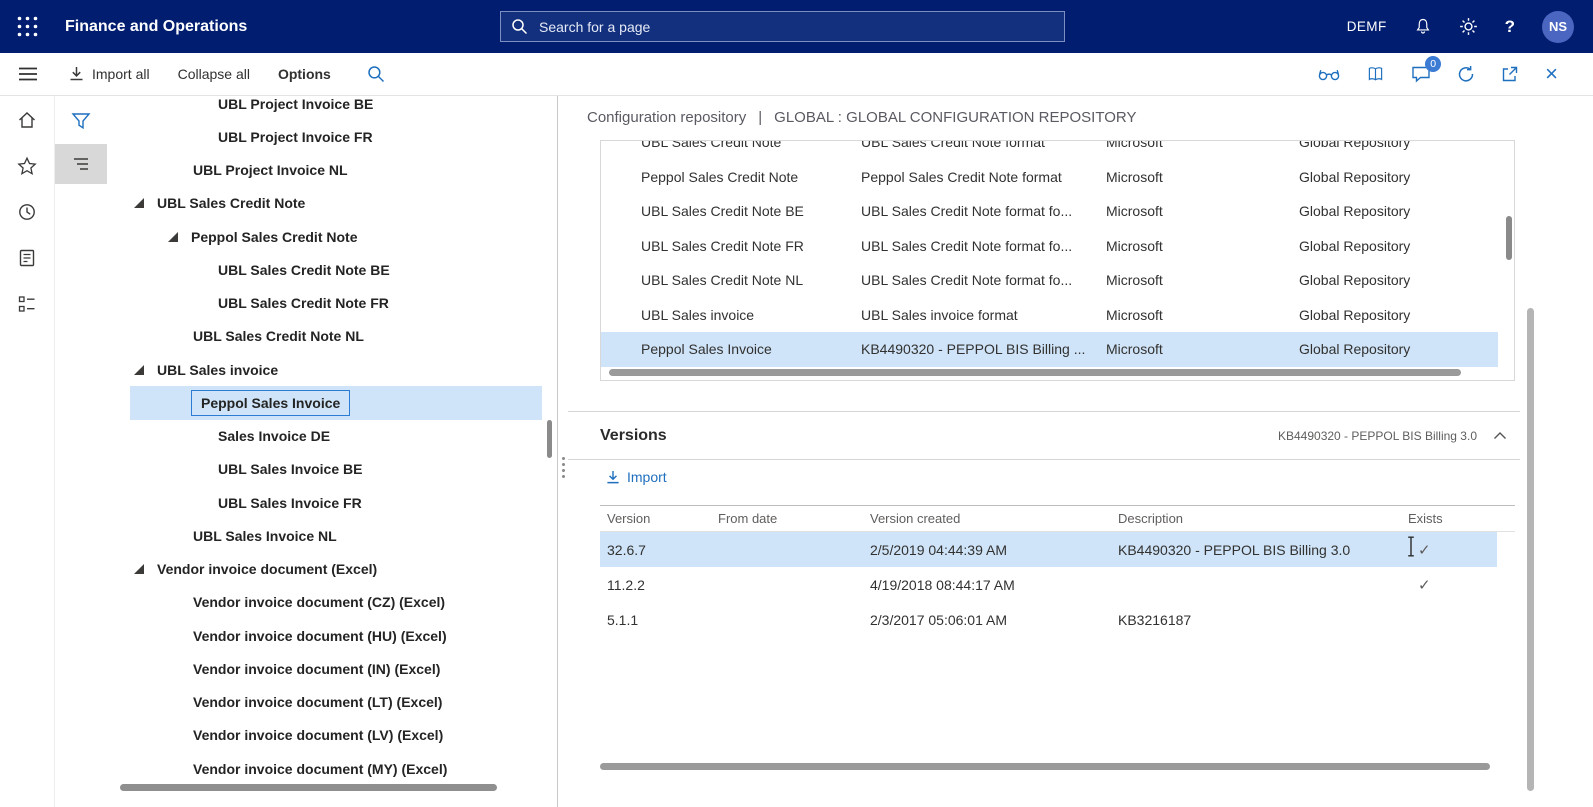 The width and height of the screenshot is (1593, 807). What do you see at coordinates (1500, 435) in the screenshot?
I see `collapse-chevron-up-icon` at bounding box center [1500, 435].